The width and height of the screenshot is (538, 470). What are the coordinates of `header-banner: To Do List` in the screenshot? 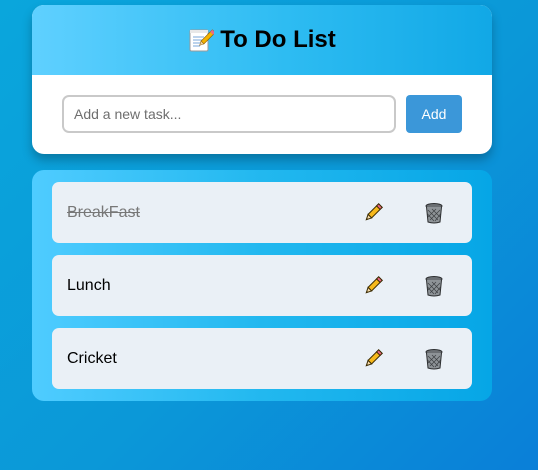 It's located at (262, 40).